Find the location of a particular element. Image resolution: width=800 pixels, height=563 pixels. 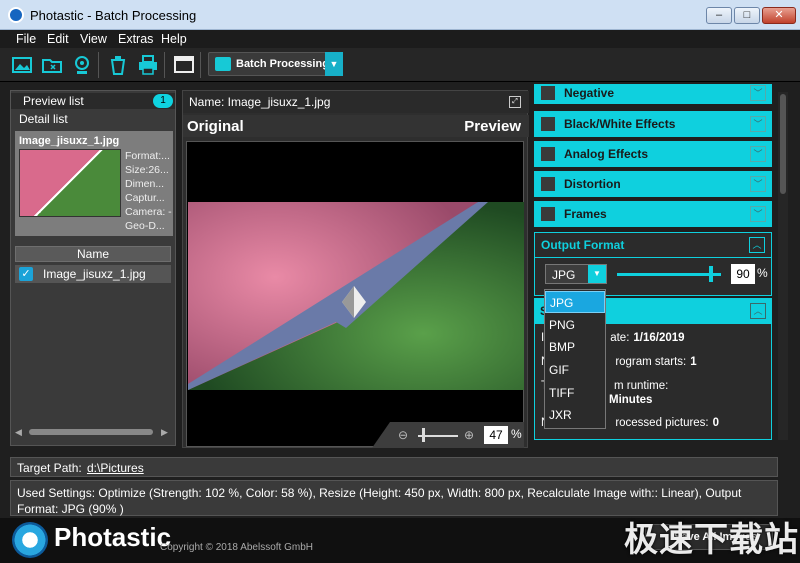

thumbnail-name: Image_jisuxz_1.jpg is located at coordinates (69, 141).